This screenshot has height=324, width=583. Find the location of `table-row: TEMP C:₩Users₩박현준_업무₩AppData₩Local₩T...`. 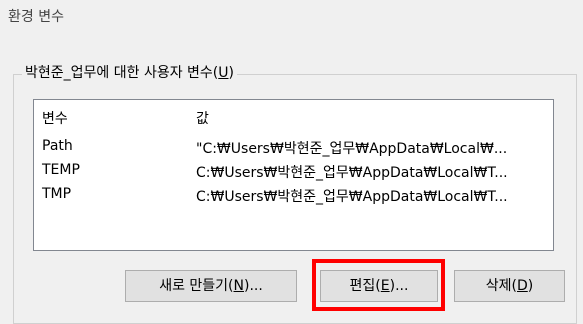

table-row: TEMP C:₩Users₩박현준_업무₩AppData₩Local₩T... is located at coordinates (293, 171).